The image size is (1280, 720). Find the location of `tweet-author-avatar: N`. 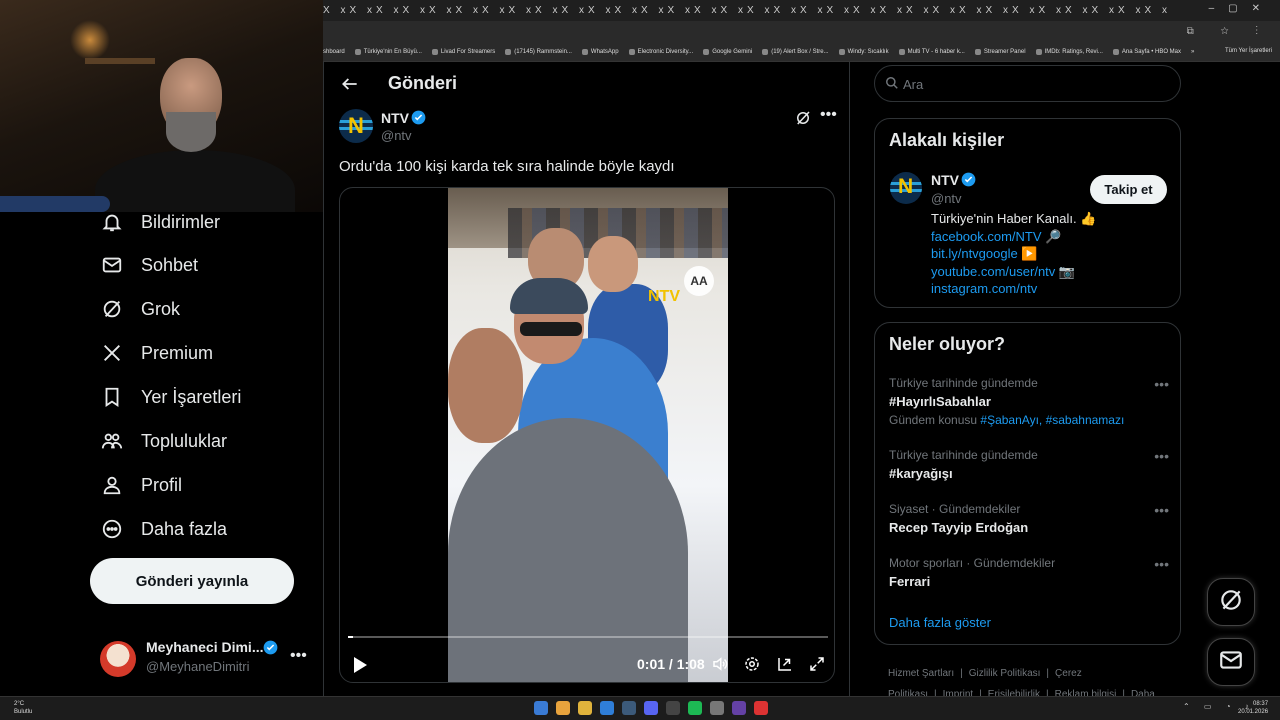

tweet-author-avatar: N is located at coordinates (356, 126).